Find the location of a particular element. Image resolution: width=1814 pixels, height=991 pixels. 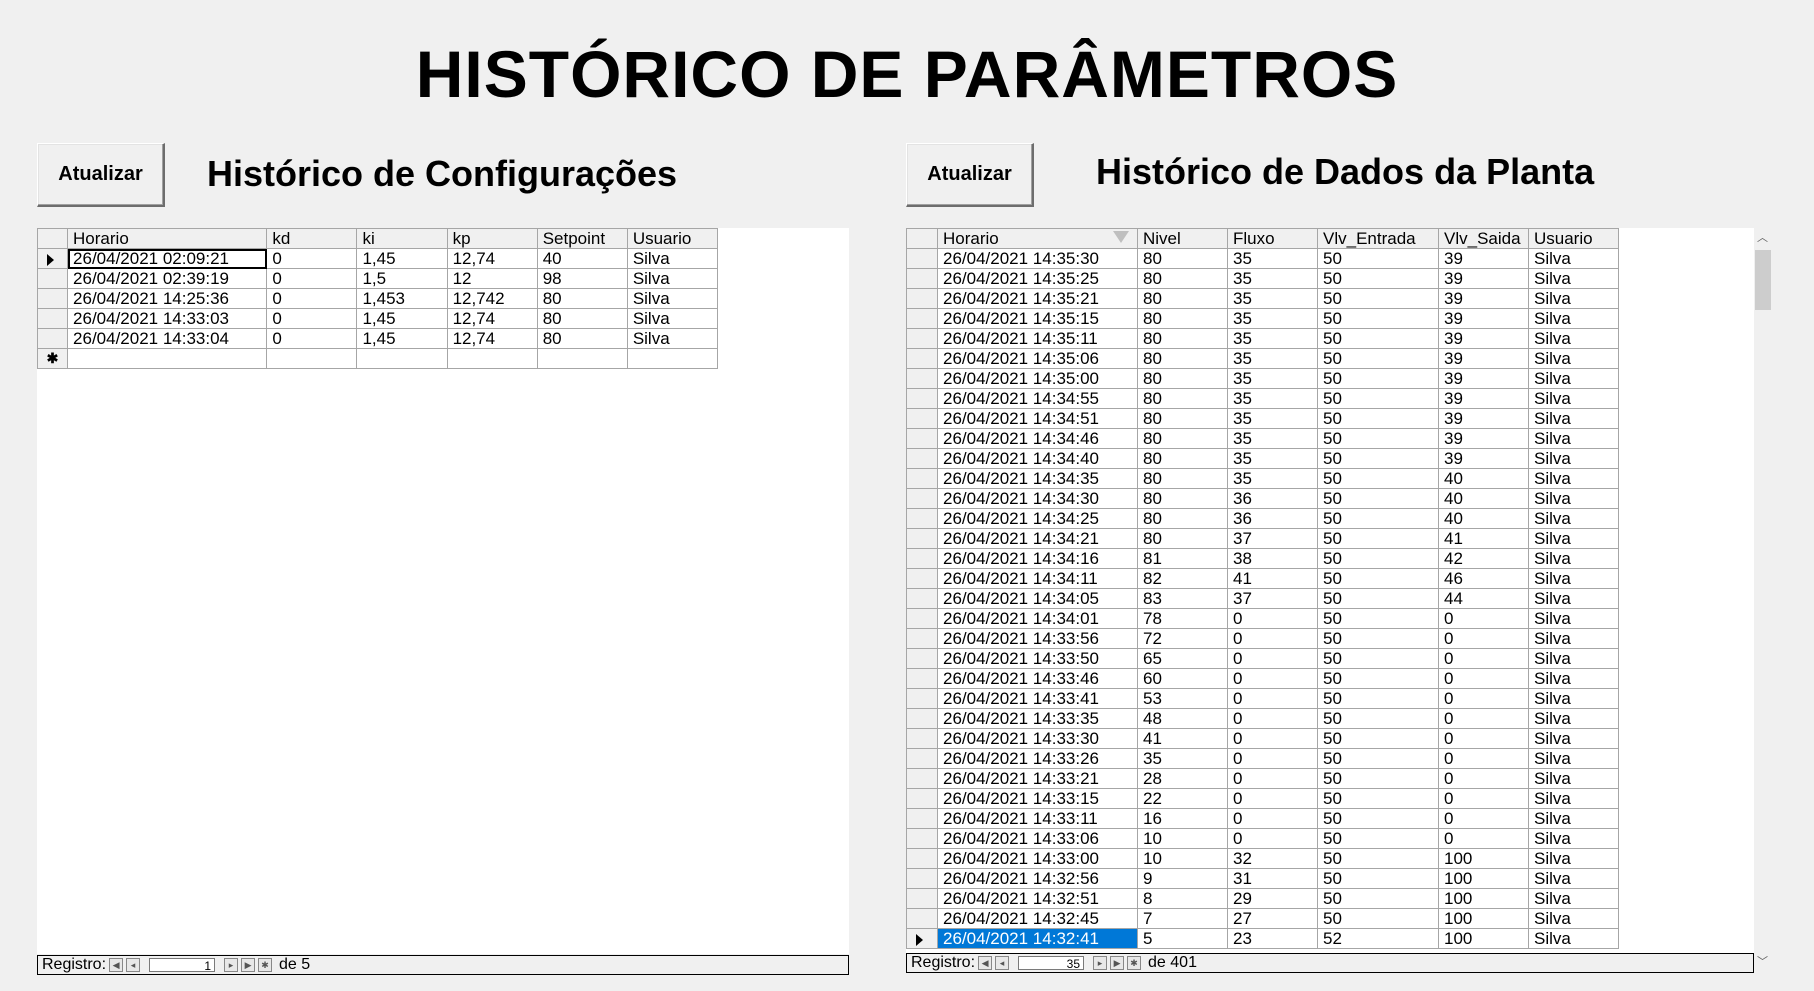

plant-row: 26/04/2021 14:34:30 80 36 50 40 Silva is located at coordinates (1262, 498).